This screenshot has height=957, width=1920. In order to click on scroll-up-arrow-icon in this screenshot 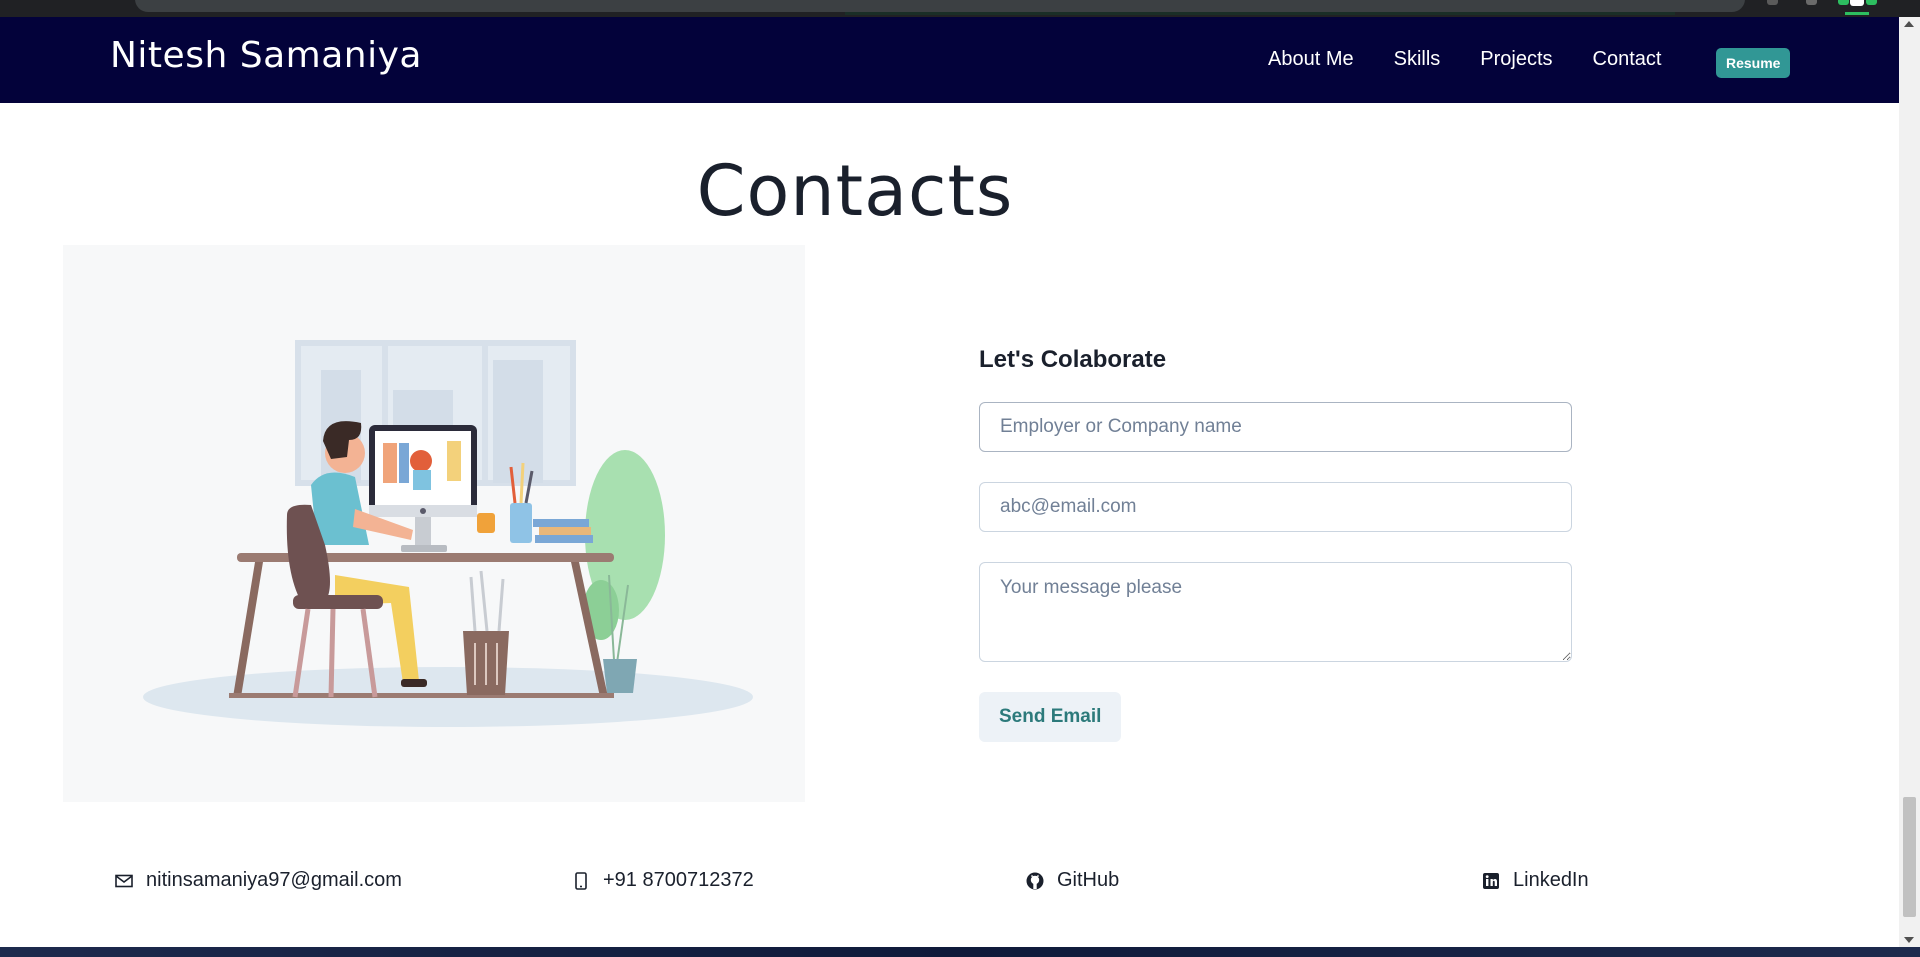, I will do `click(1909, 24)`.